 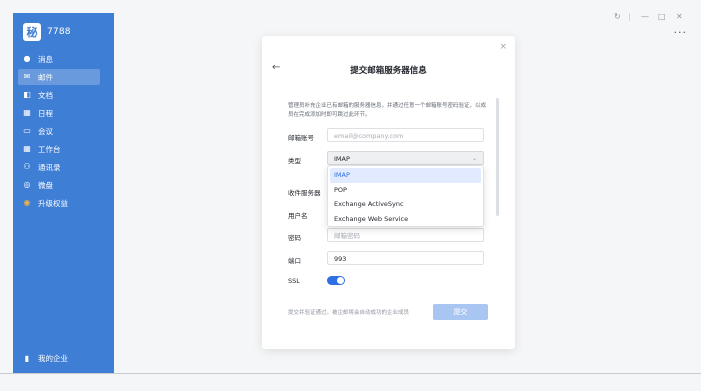 I want to click on email-label: 邮箱账号, so click(x=301, y=138).